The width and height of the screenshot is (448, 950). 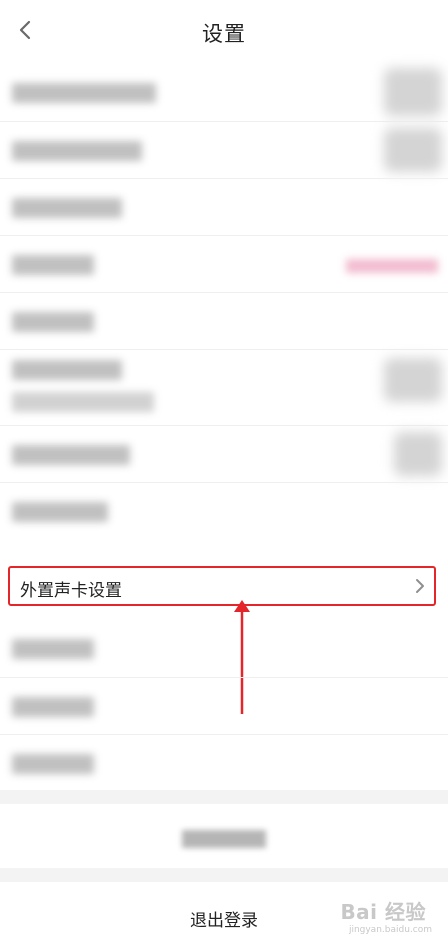 What do you see at coordinates (83, 402) in the screenshot?
I see `blurred-description` at bounding box center [83, 402].